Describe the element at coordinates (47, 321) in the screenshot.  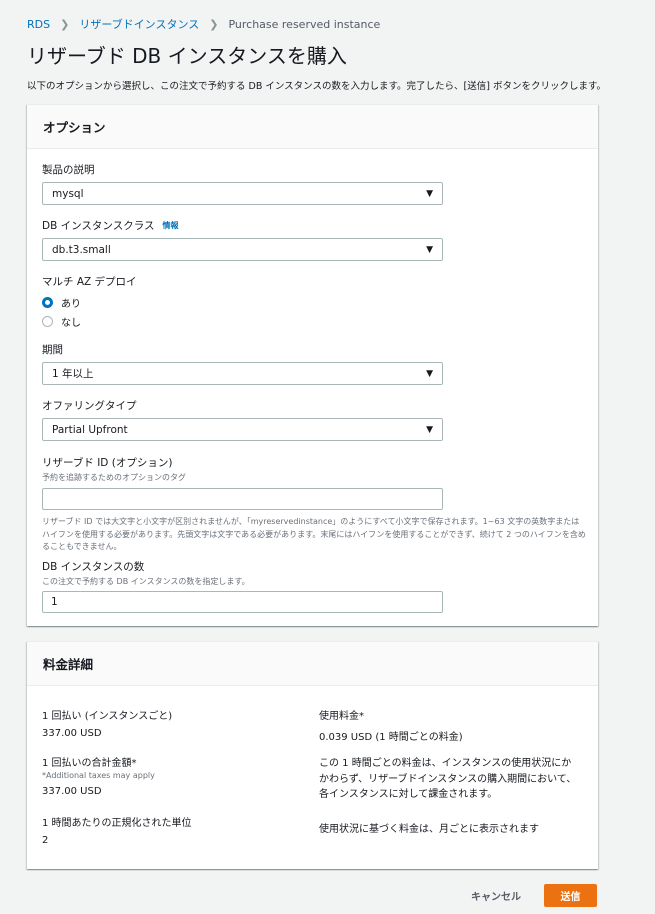
I see `radio-unchecked-icon` at that location.